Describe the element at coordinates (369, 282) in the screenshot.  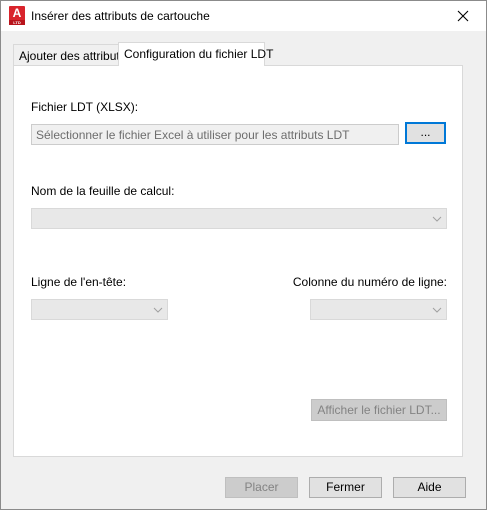
I see `row-number-column-label: Colonne du numéro de ligne:` at that location.